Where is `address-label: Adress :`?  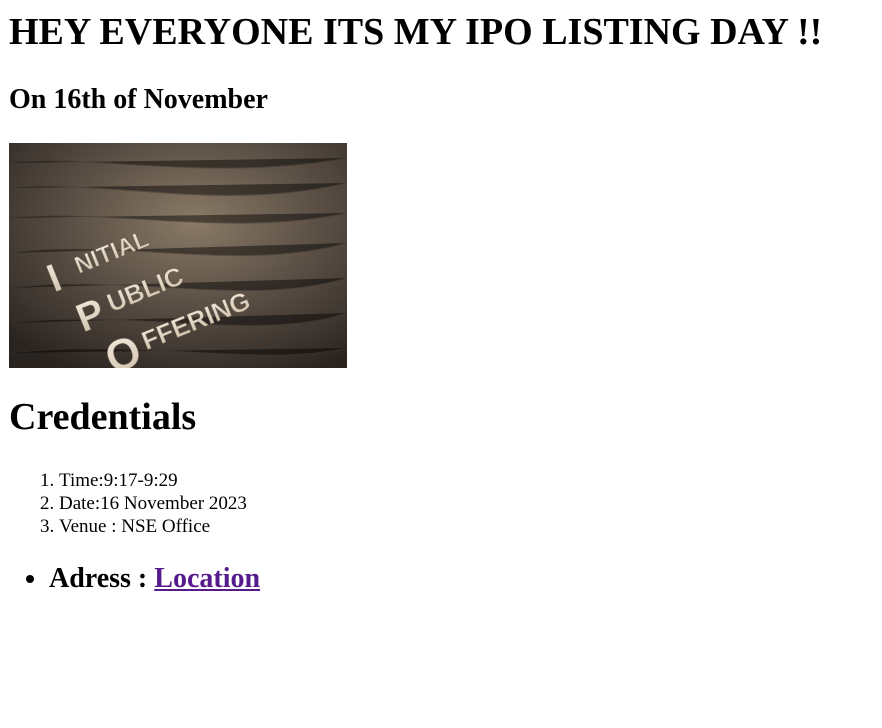
address-label: Adress : is located at coordinates (102, 578).